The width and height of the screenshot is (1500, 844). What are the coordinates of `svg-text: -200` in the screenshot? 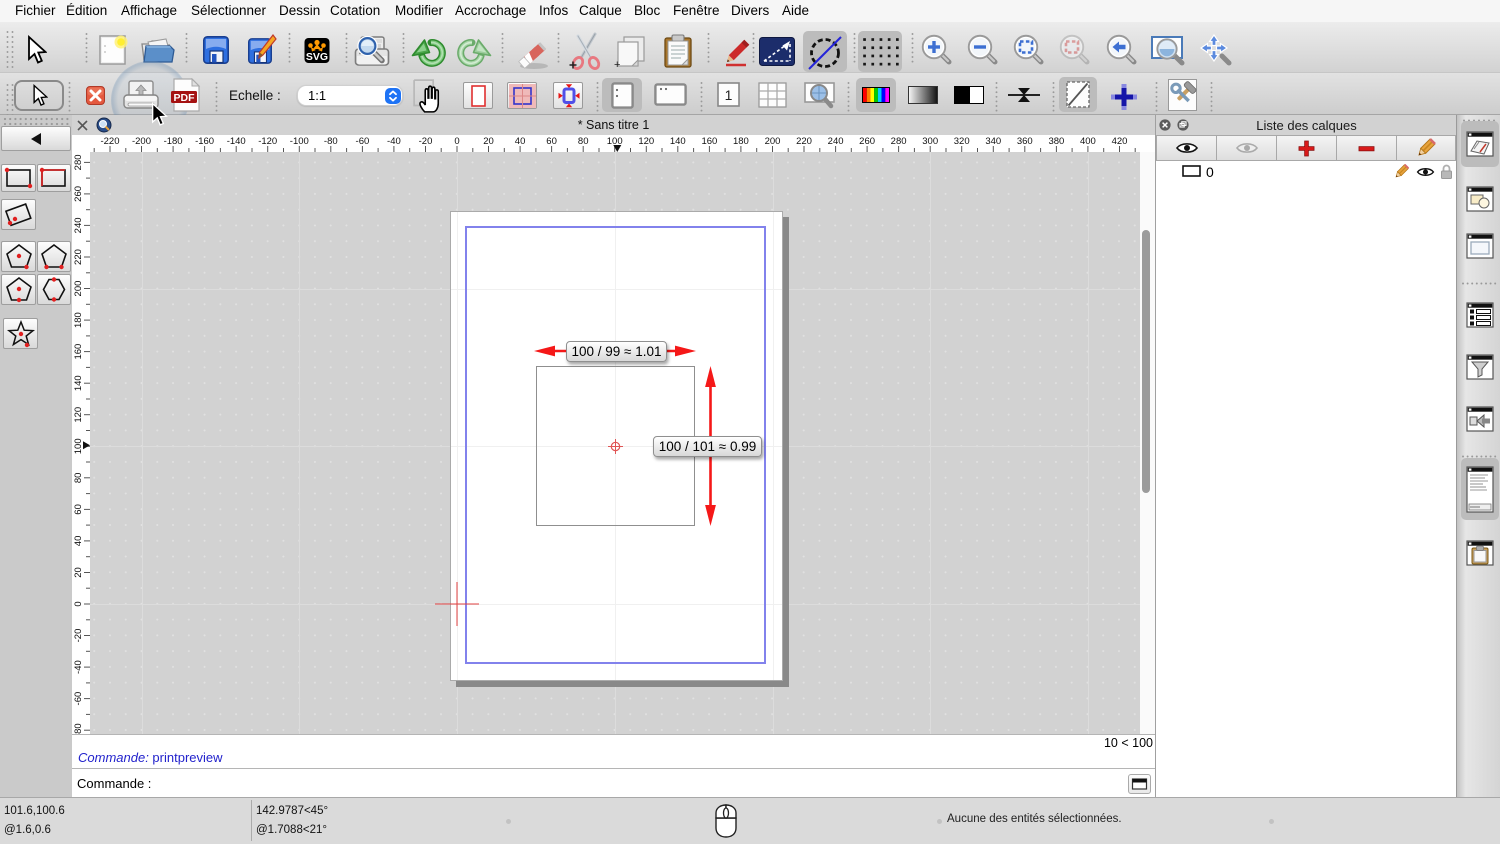 It's located at (141, 141).